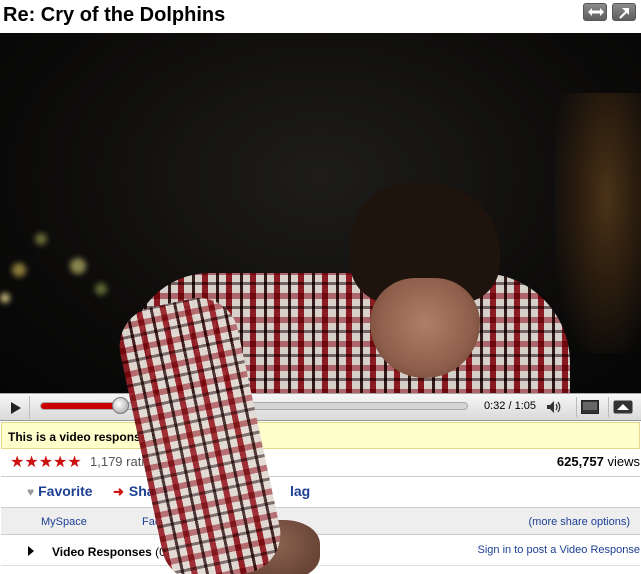 The width and height of the screenshot is (641, 574). I want to click on time-display: 0:32 / 1:05, so click(510, 406).